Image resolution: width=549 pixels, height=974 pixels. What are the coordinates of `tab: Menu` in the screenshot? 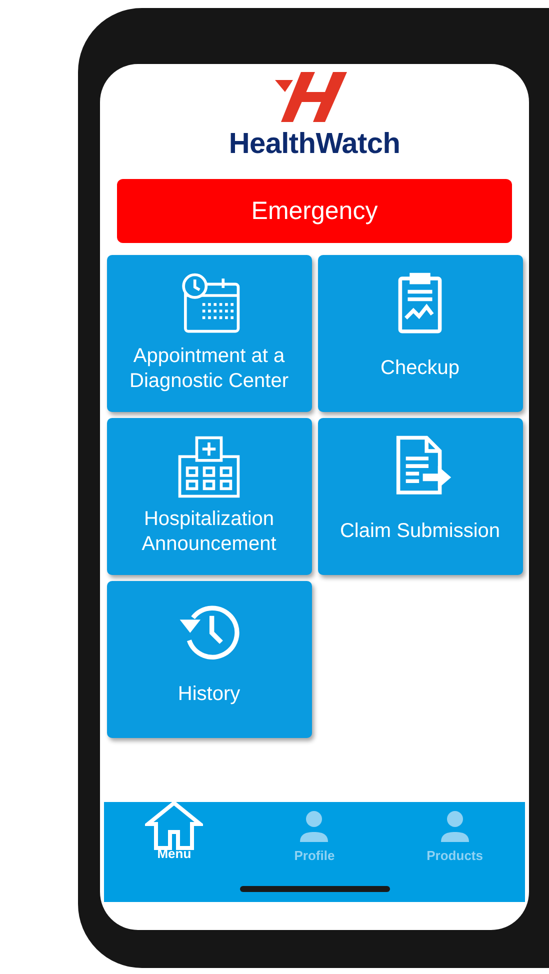 It's located at (174, 832).